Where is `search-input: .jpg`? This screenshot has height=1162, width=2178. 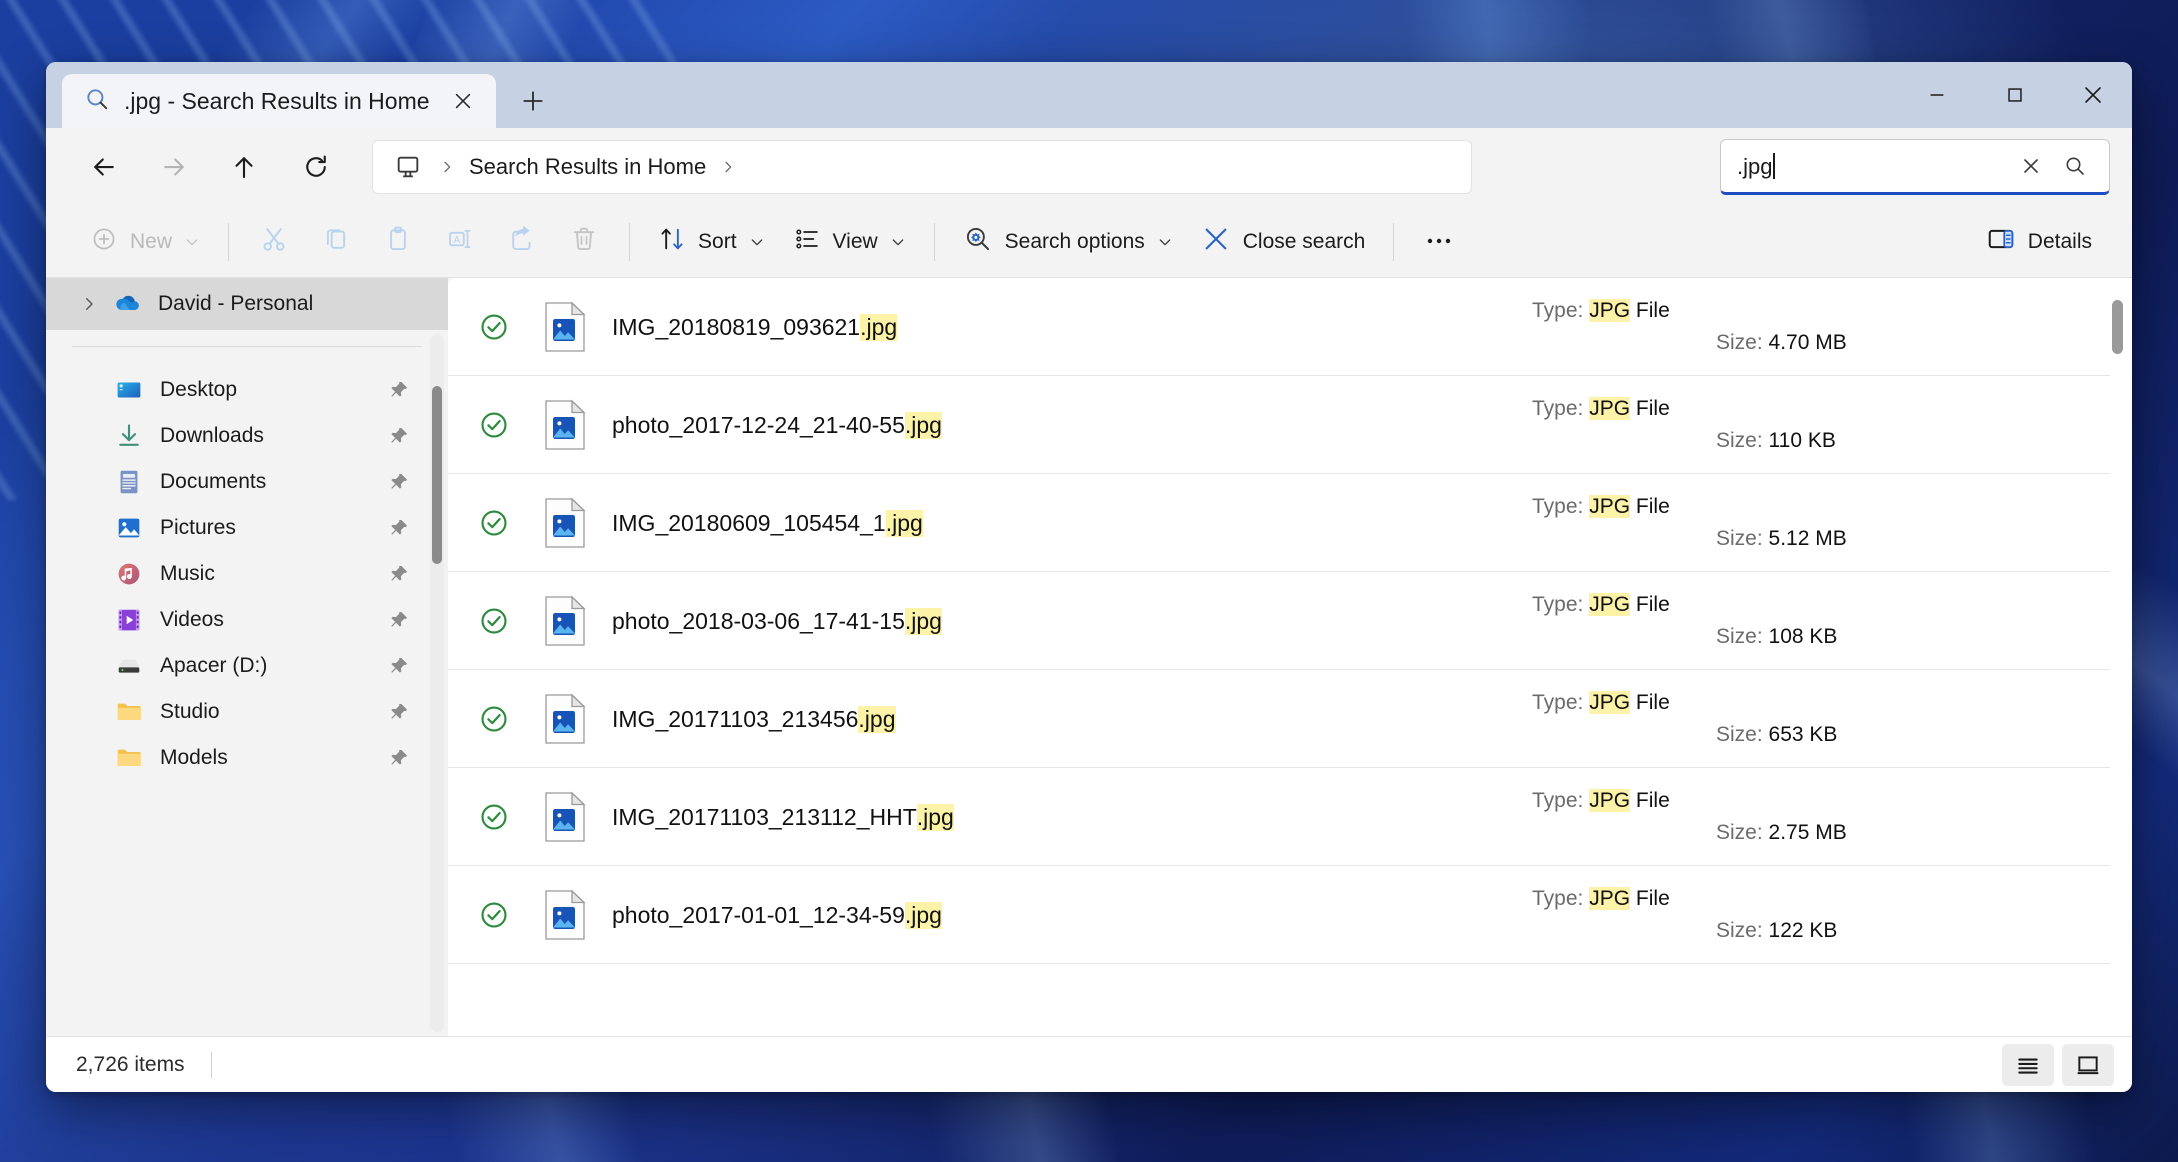
search-input: .jpg is located at coordinates (1915, 167).